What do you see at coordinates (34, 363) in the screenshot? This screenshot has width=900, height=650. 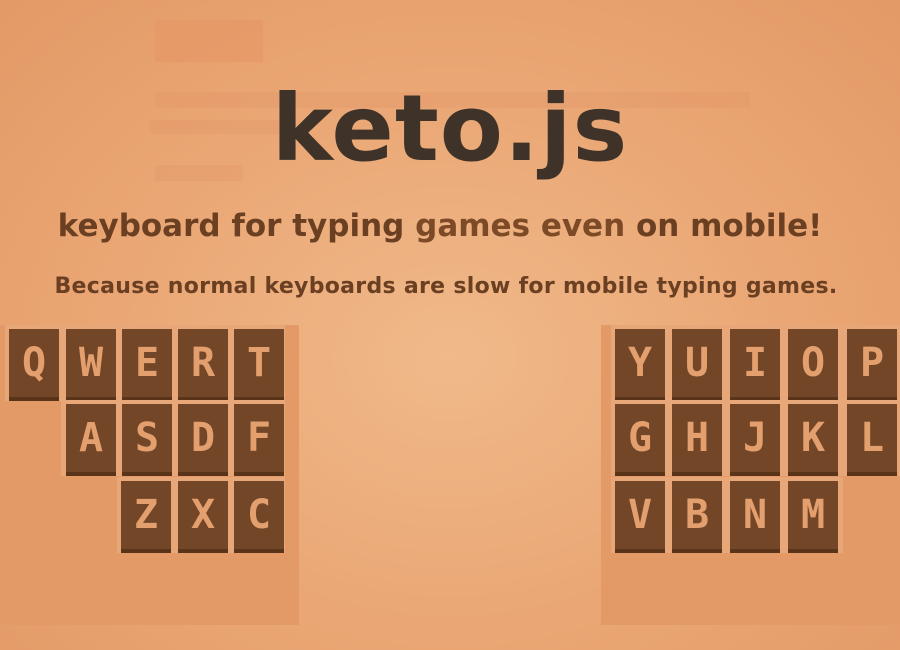 I see `key-q: Q` at bounding box center [34, 363].